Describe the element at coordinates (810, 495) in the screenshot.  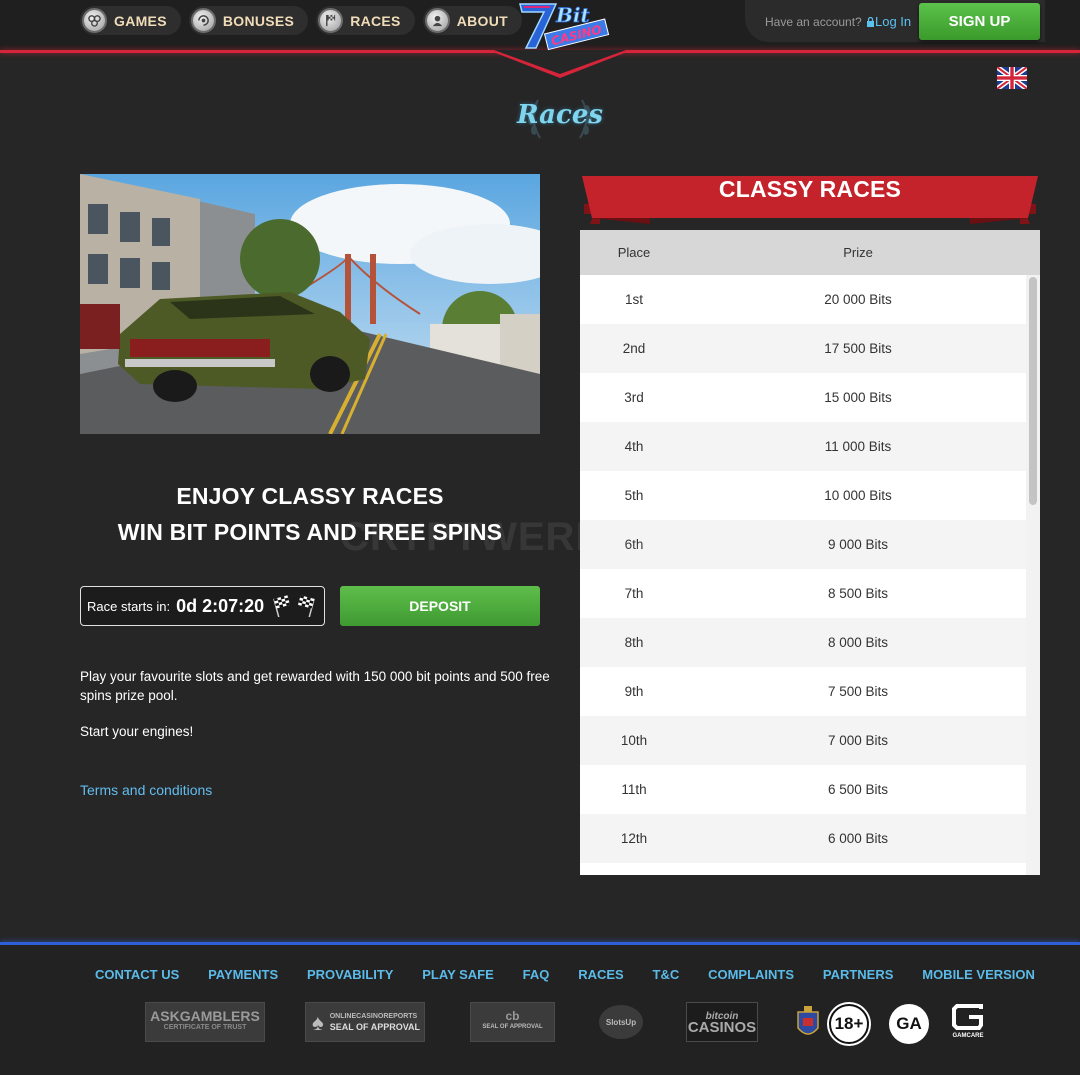
I see `table-row: 5th 10 000 Bits` at that location.